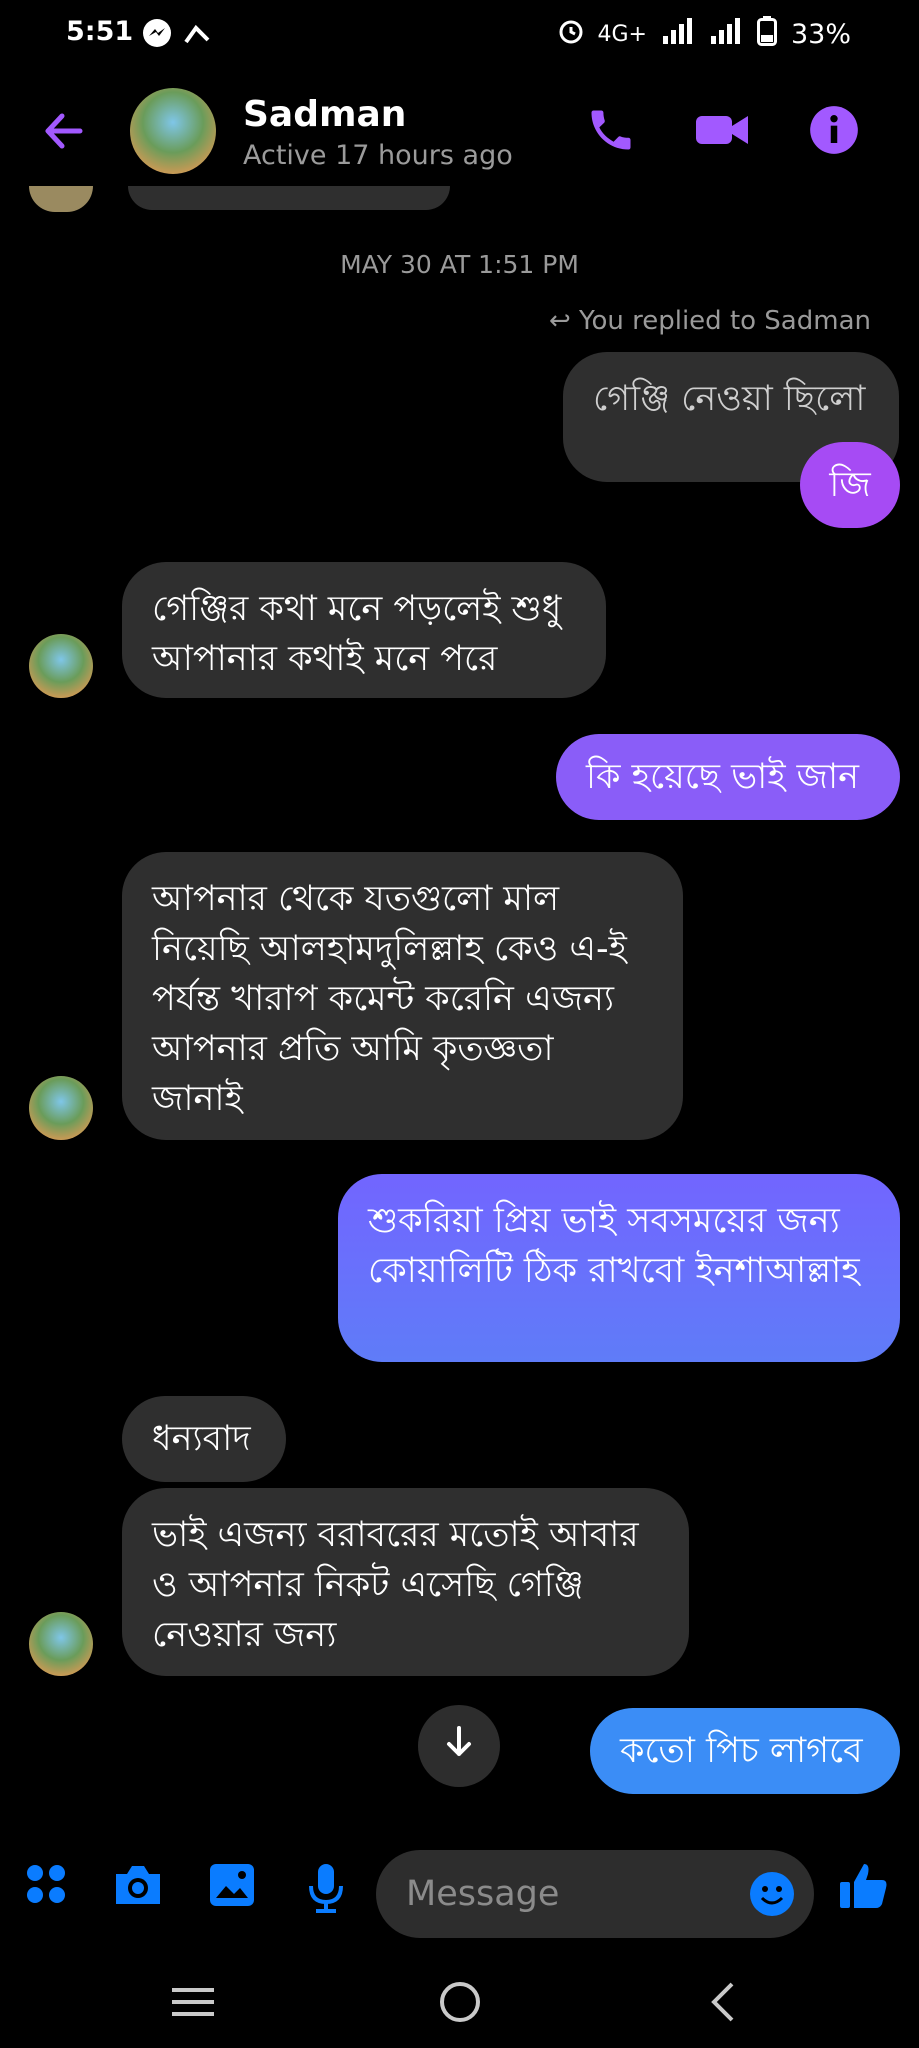 This screenshot has height=2048, width=919. What do you see at coordinates (459, 34) in the screenshot?
I see `status-bar: 5:51 4G+ 33%` at bounding box center [459, 34].